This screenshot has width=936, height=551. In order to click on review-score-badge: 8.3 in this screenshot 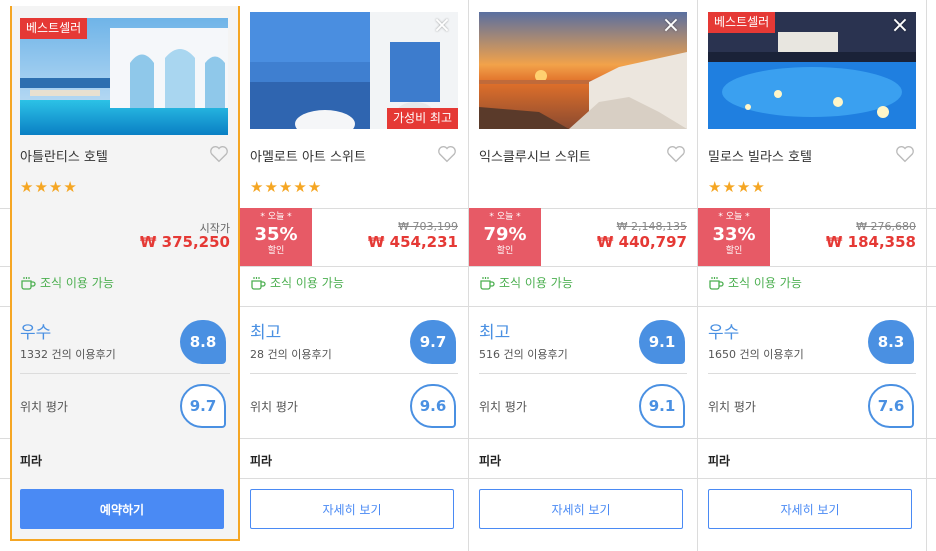, I will do `click(891, 342)`.